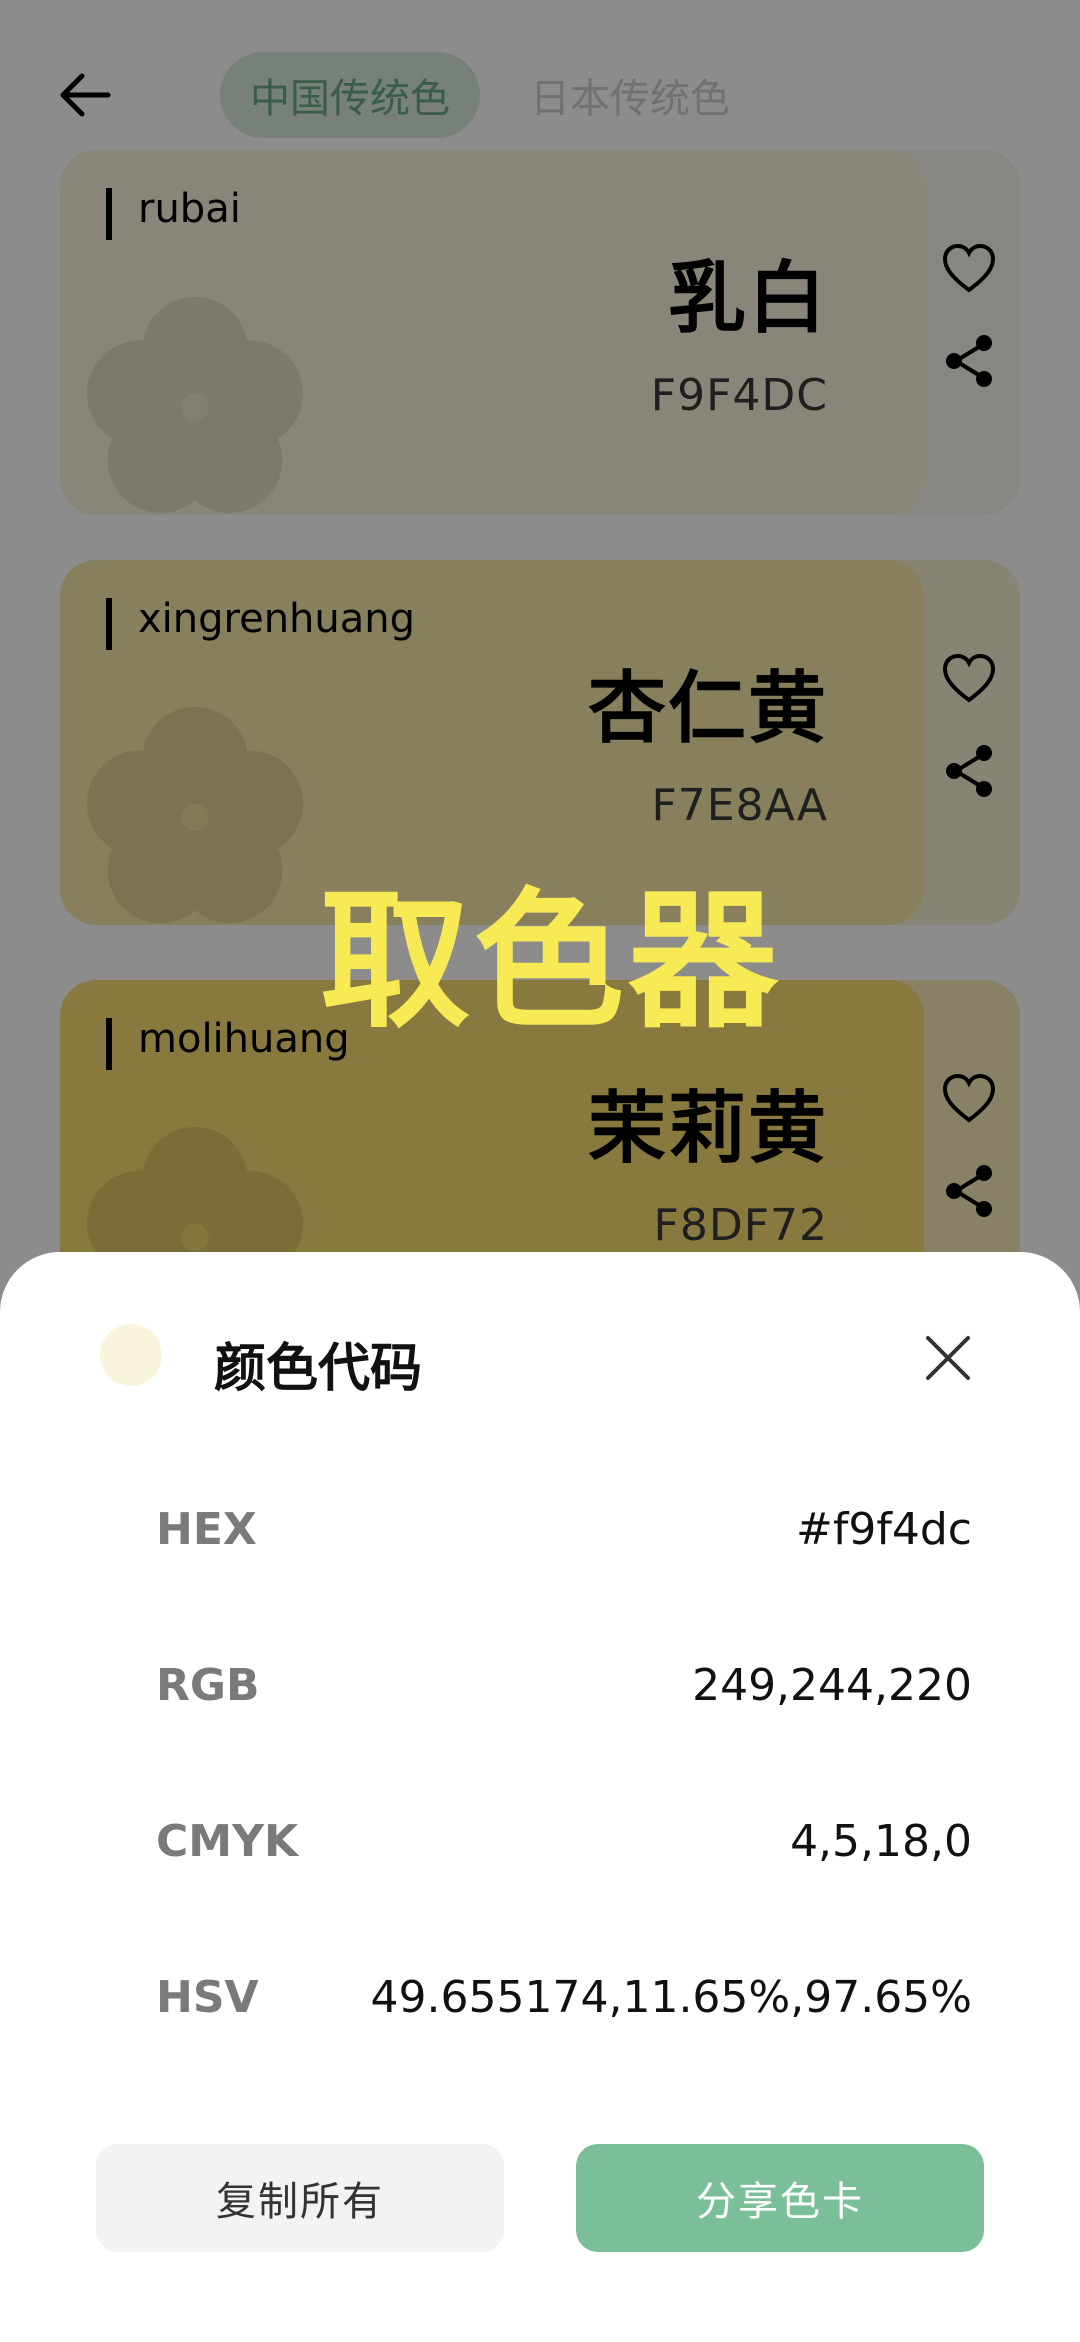 This screenshot has height=2342, width=1080. What do you see at coordinates (564, 1544) in the screenshot?
I see `code-row-hex: HEX #f9f4dc` at bounding box center [564, 1544].